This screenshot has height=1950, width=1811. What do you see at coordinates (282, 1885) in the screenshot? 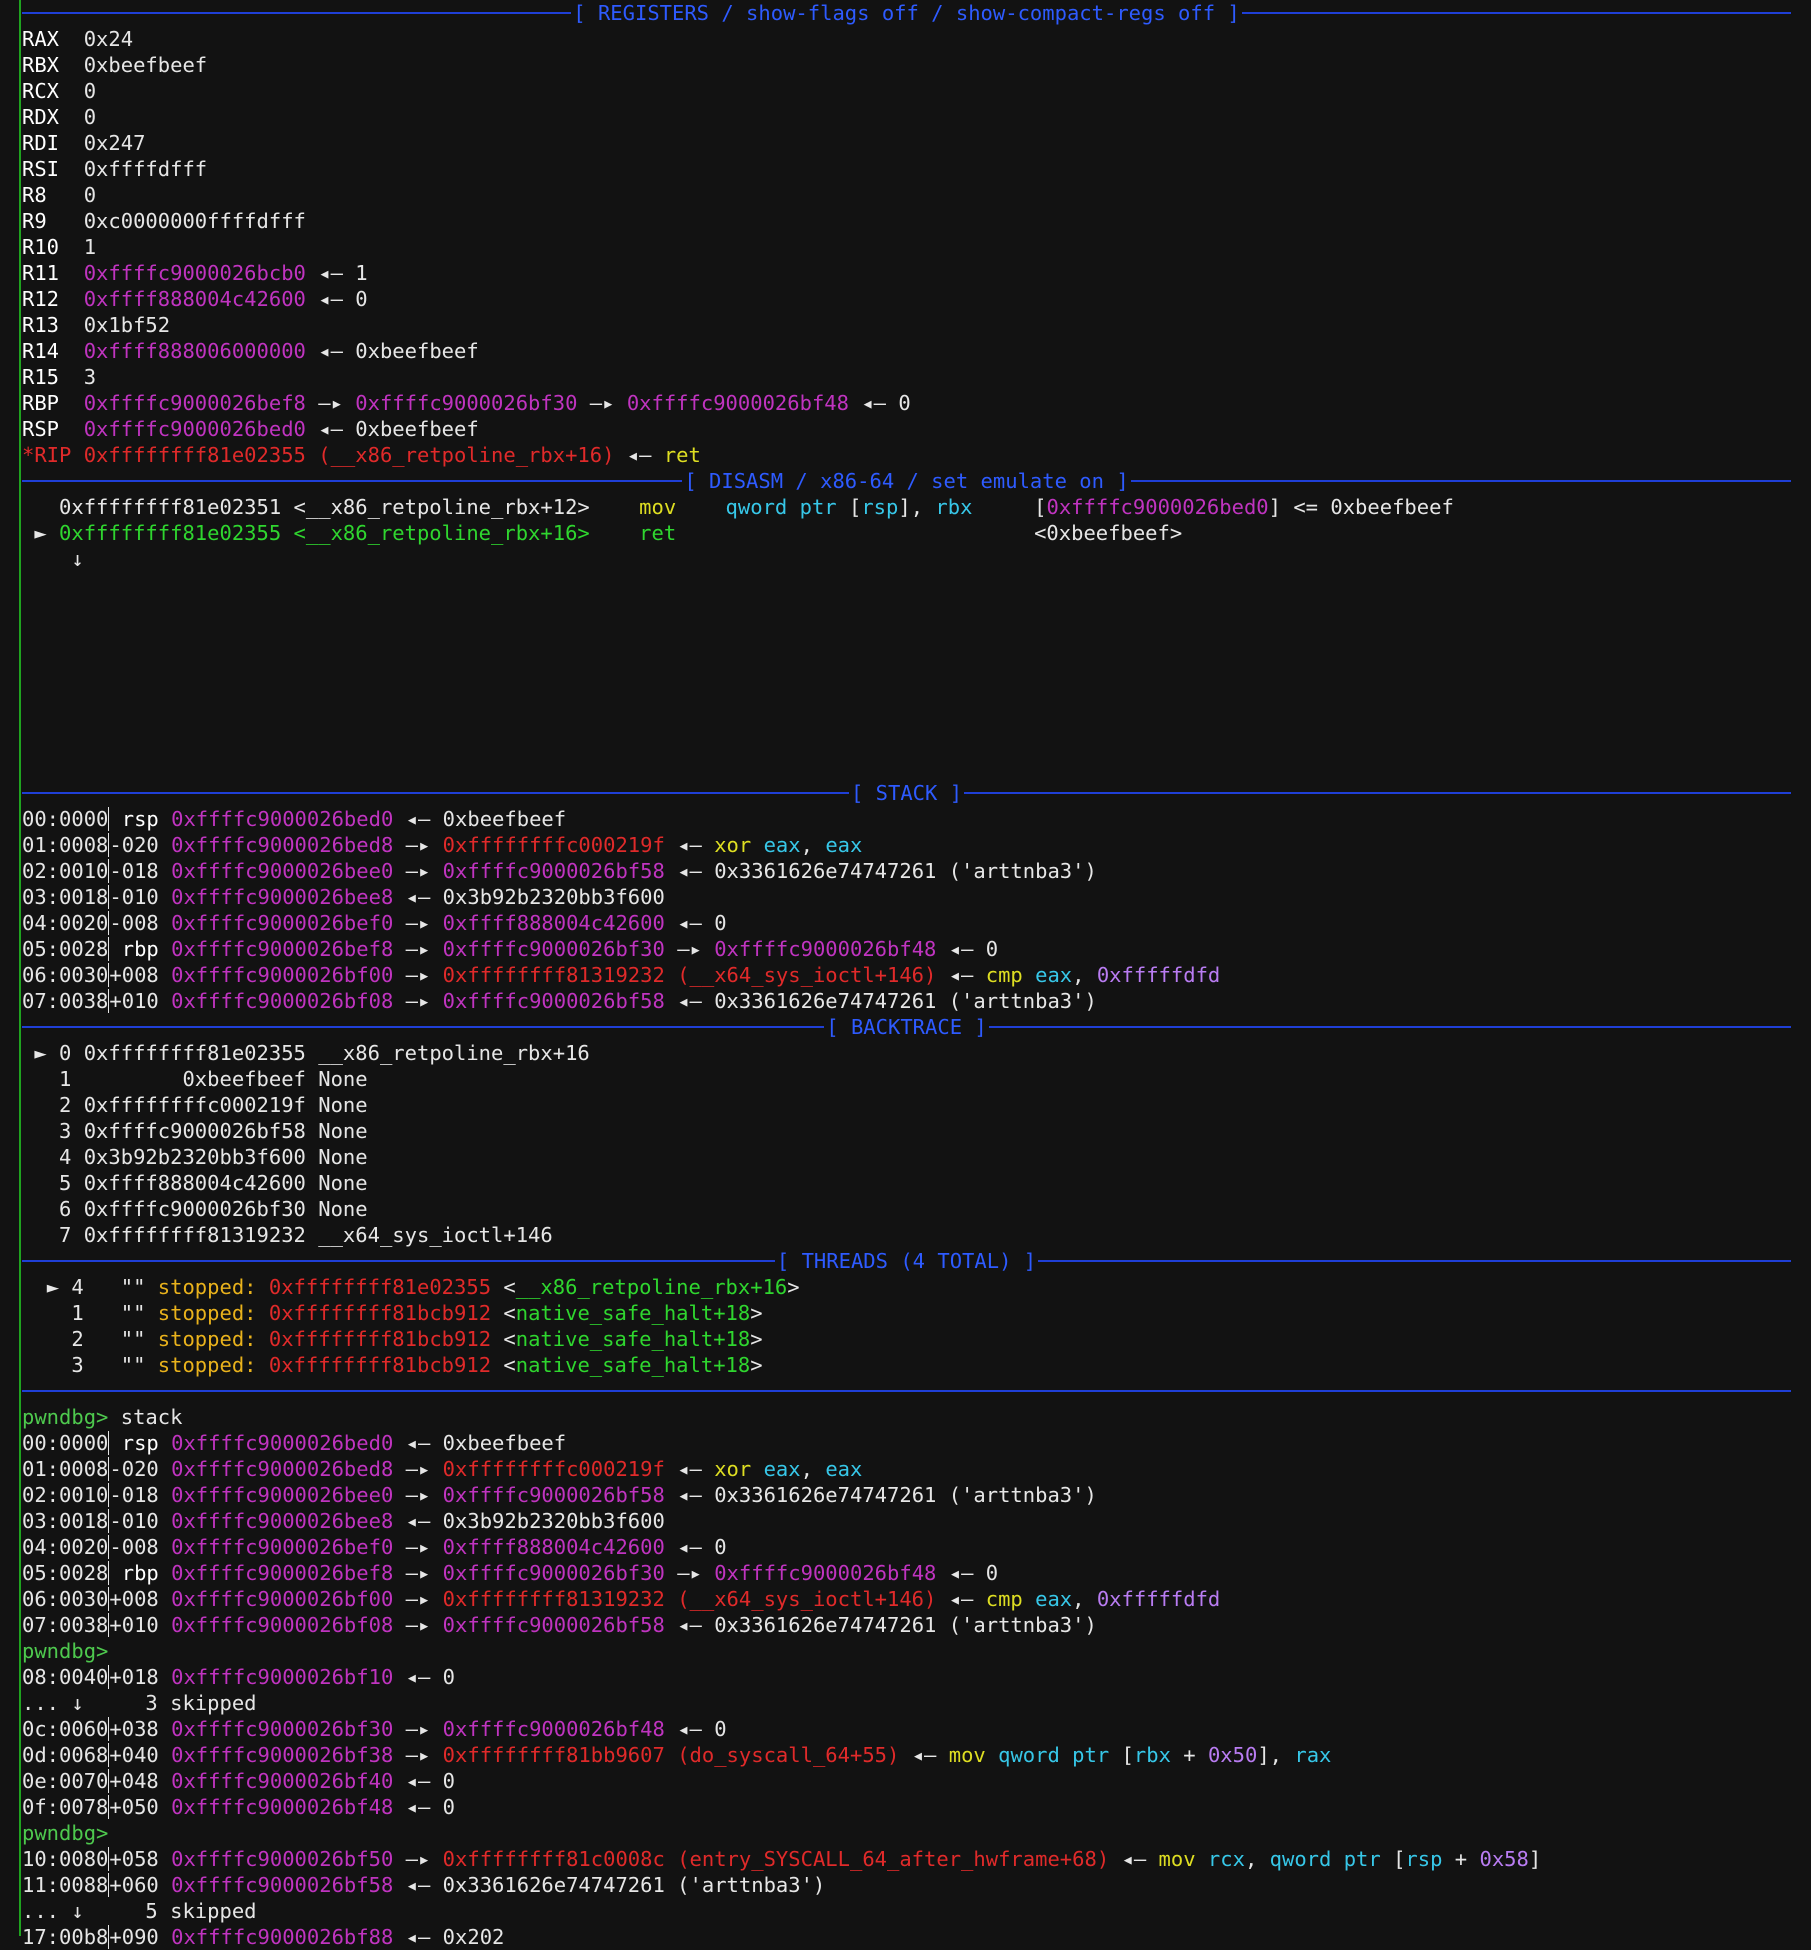
I see `stack-address: 0xffffc9000026bf58` at bounding box center [282, 1885].